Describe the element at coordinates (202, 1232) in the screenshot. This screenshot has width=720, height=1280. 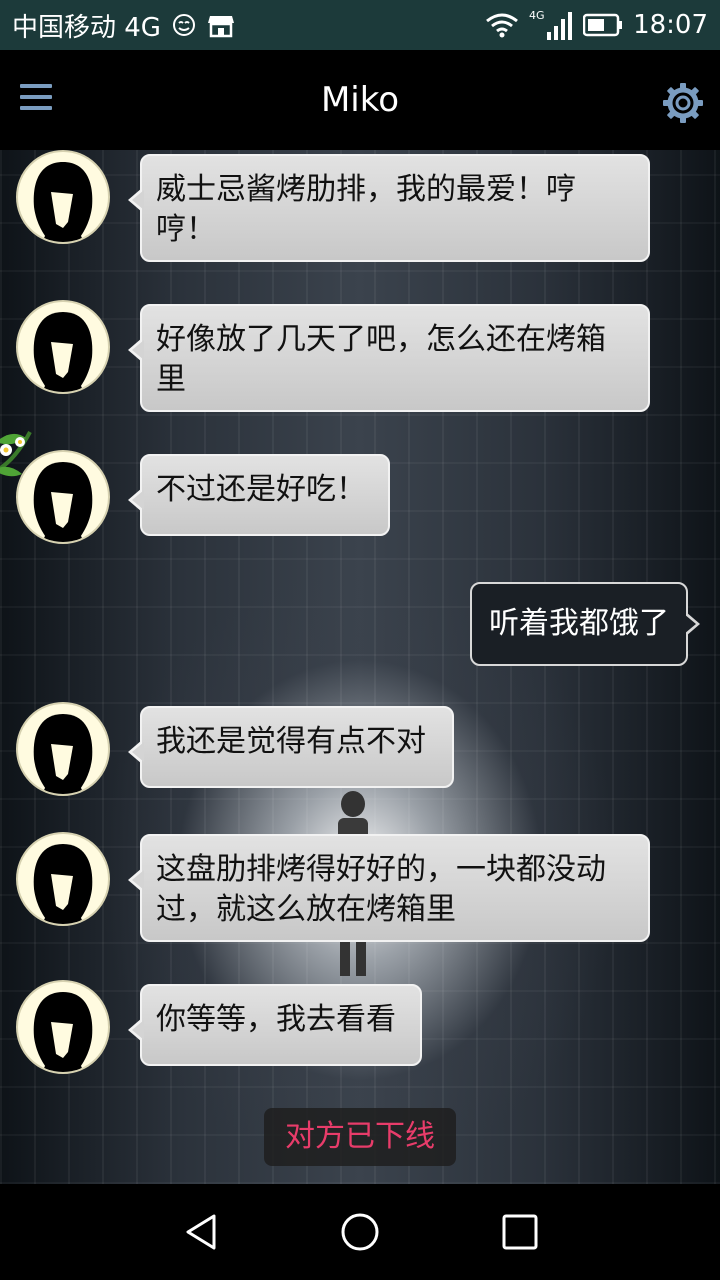
I see `back-icon` at that location.